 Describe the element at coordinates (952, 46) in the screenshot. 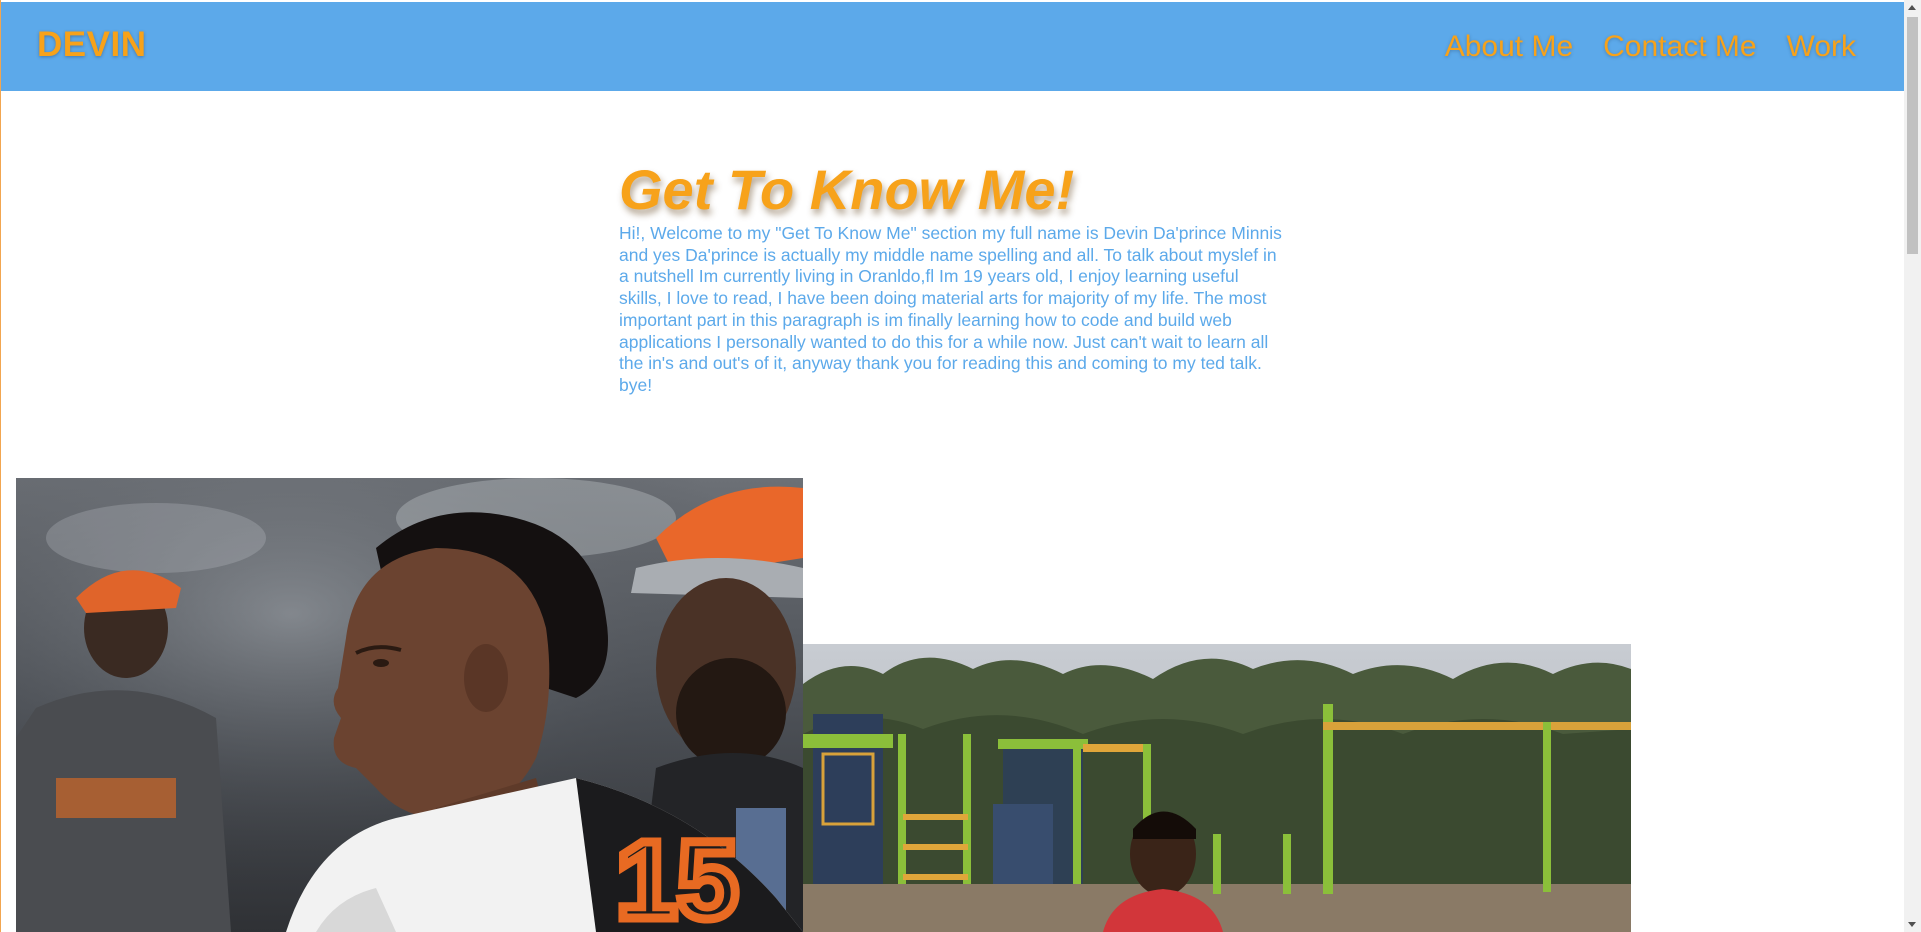

I see `navbar: DEVIN About Me Contact Me Work` at that location.